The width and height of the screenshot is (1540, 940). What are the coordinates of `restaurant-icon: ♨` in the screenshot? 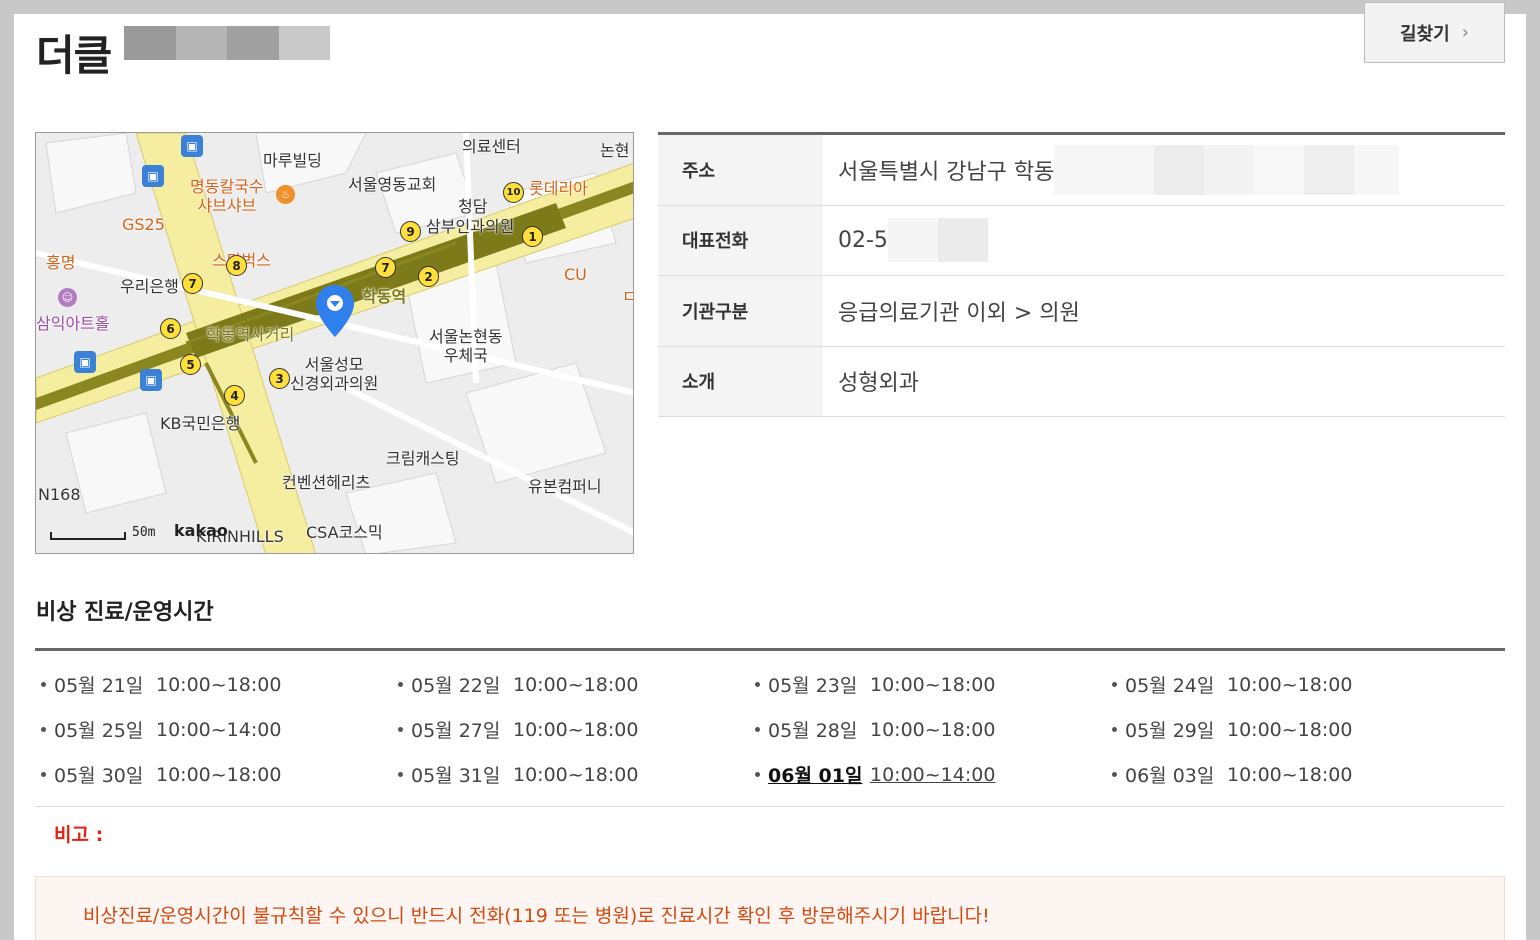 It's located at (285, 194).